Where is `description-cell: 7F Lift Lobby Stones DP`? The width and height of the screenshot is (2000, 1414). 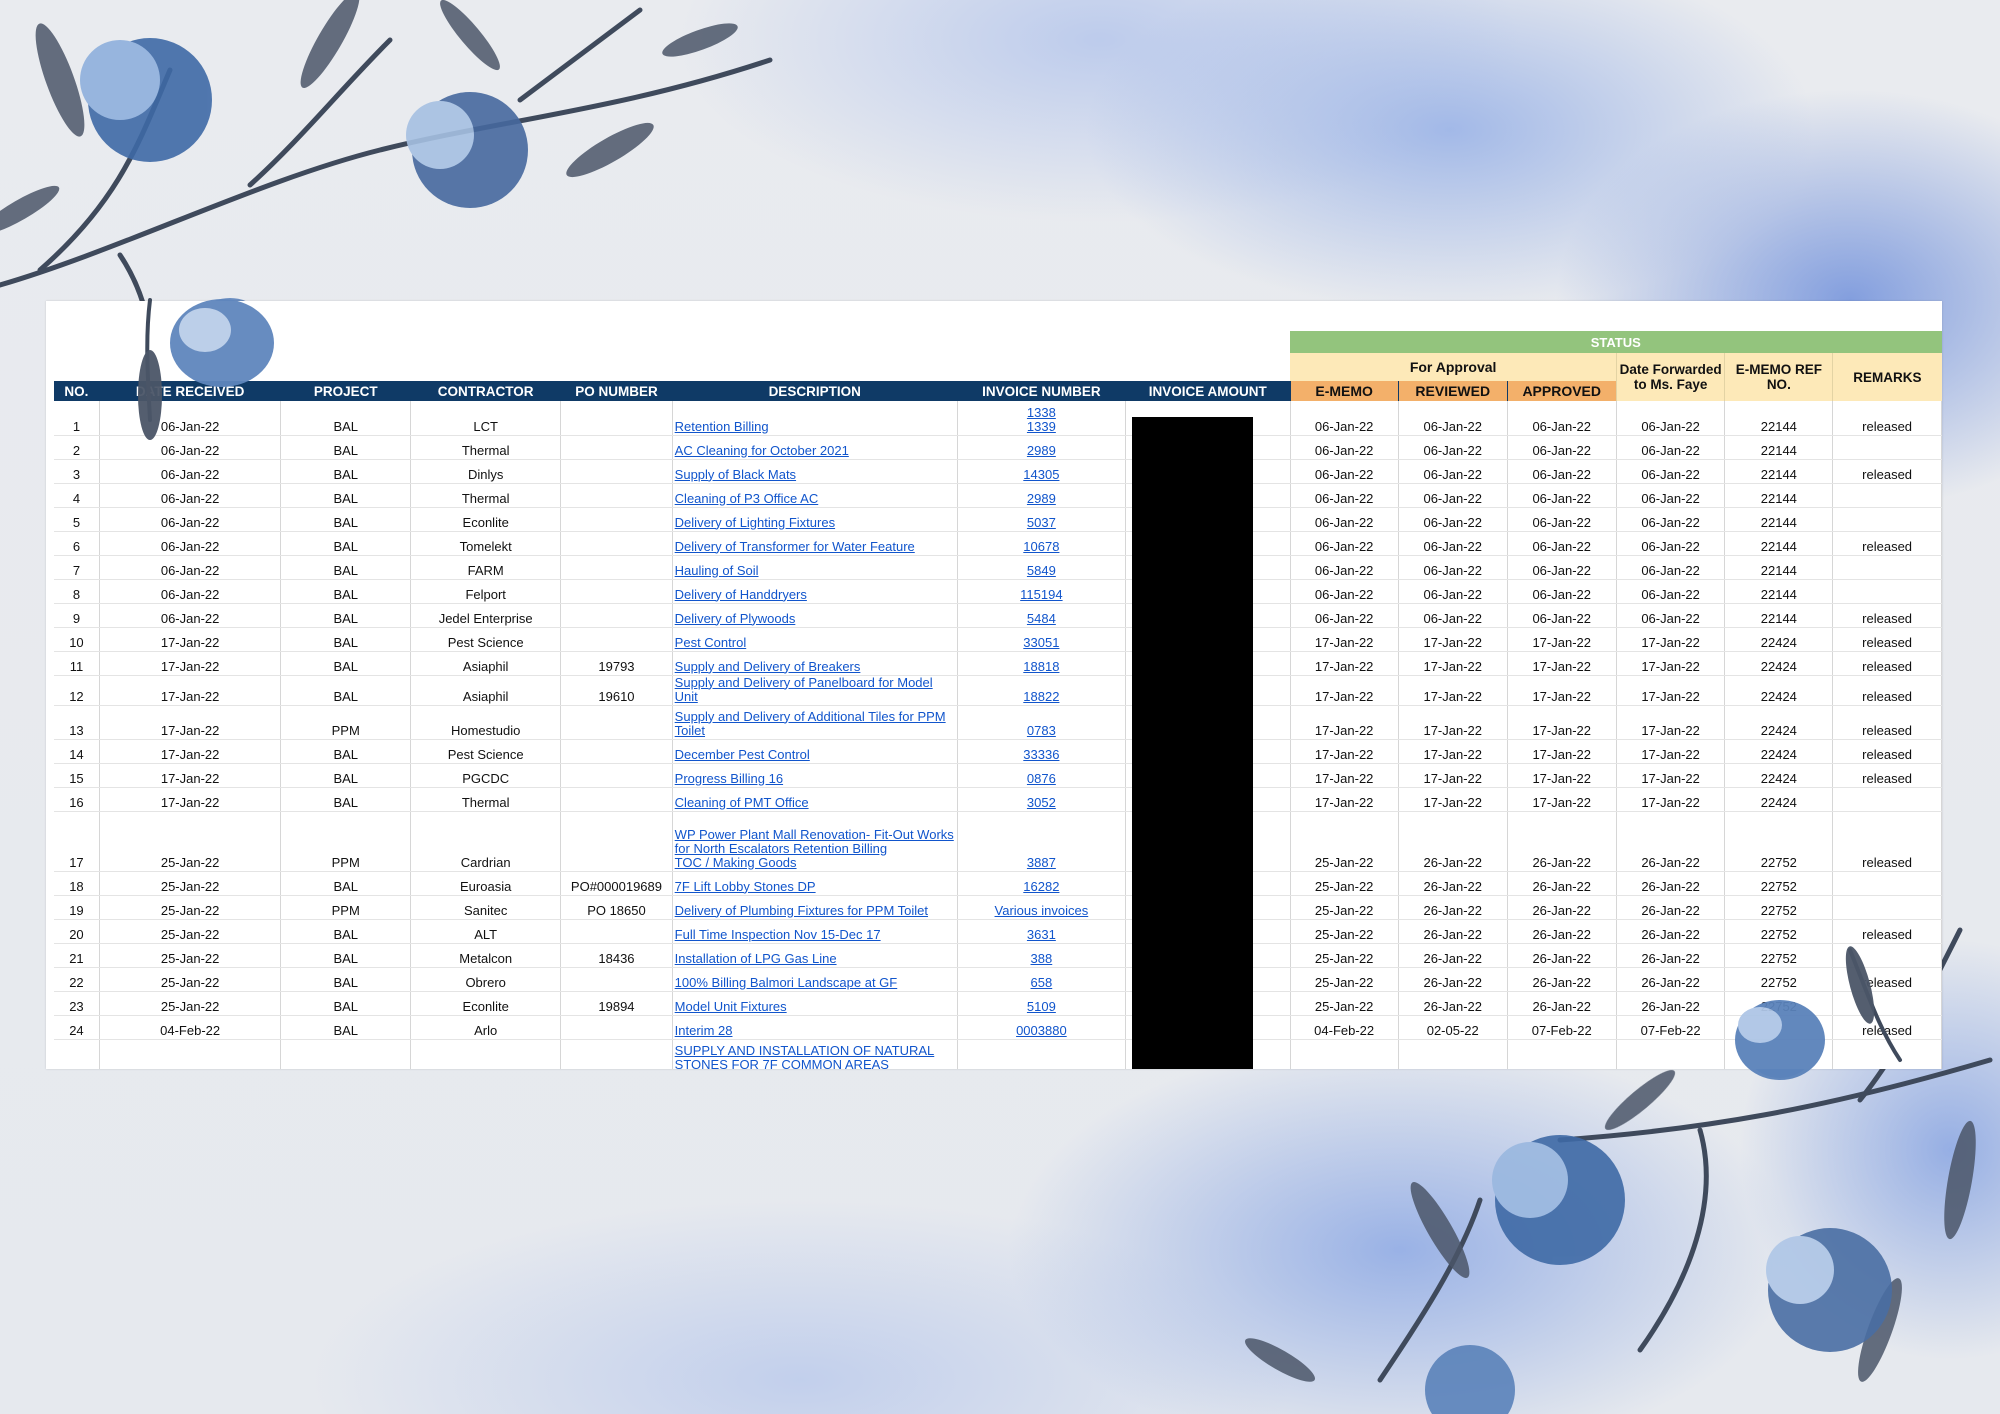
description-cell: 7F Lift Lobby Stones DP is located at coordinates (815, 883).